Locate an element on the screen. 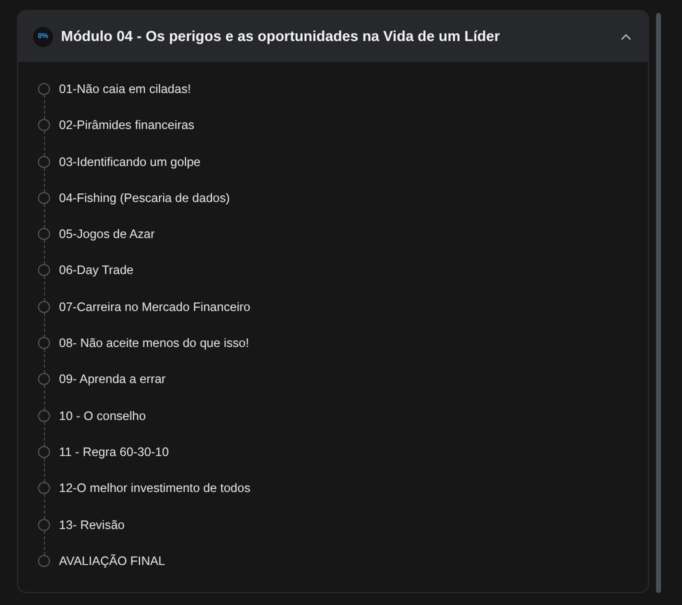 The width and height of the screenshot is (682, 605). scrollbar is located at coordinates (658, 303).